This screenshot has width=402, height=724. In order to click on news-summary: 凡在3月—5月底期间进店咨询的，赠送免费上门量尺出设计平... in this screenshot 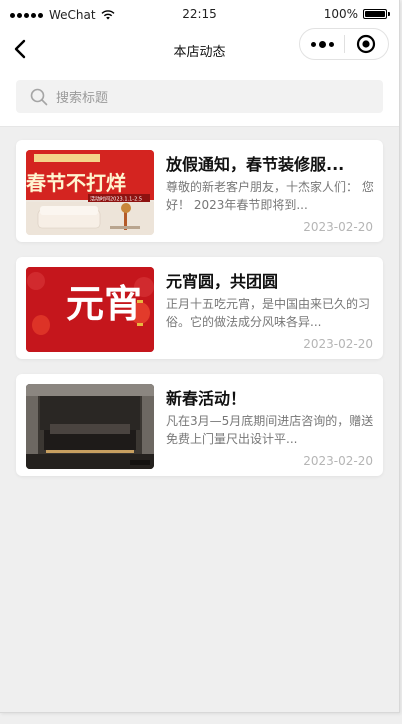, I will do `click(270, 430)`.